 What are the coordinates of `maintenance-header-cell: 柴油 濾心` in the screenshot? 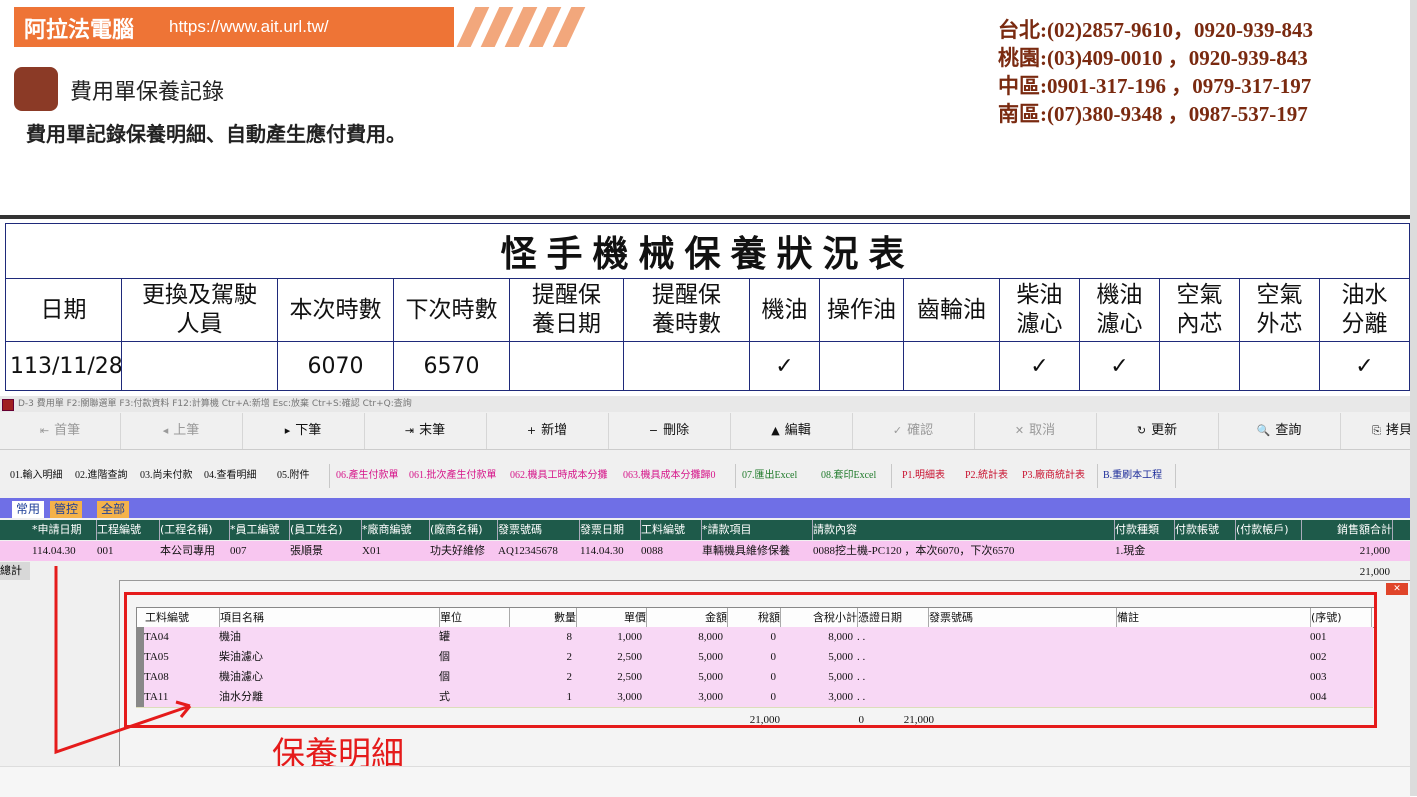 It's located at (1039, 310).